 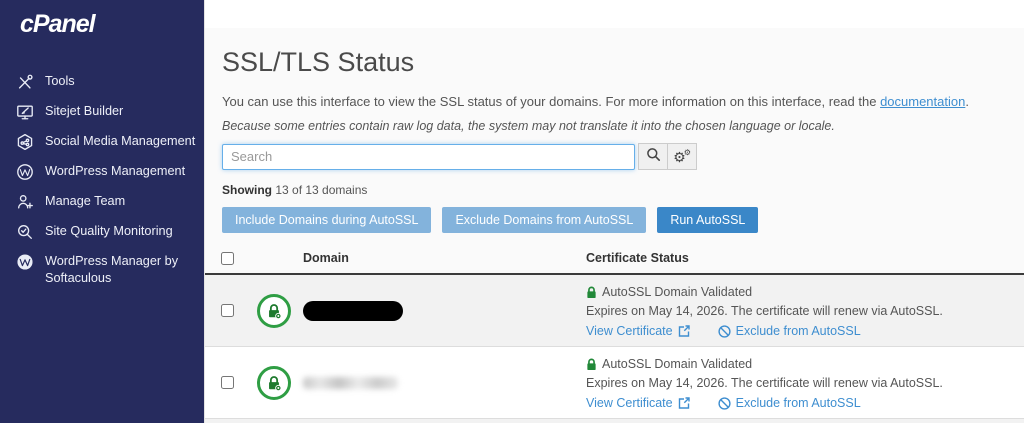 What do you see at coordinates (327, 220) in the screenshot?
I see `include-domains-autossl-button: Include Domains during AutoSSL` at bounding box center [327, 220].